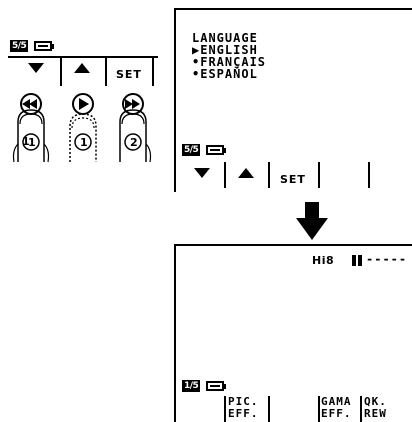  I want to click on option-label: ESPAÑOL, so click(229, 74).